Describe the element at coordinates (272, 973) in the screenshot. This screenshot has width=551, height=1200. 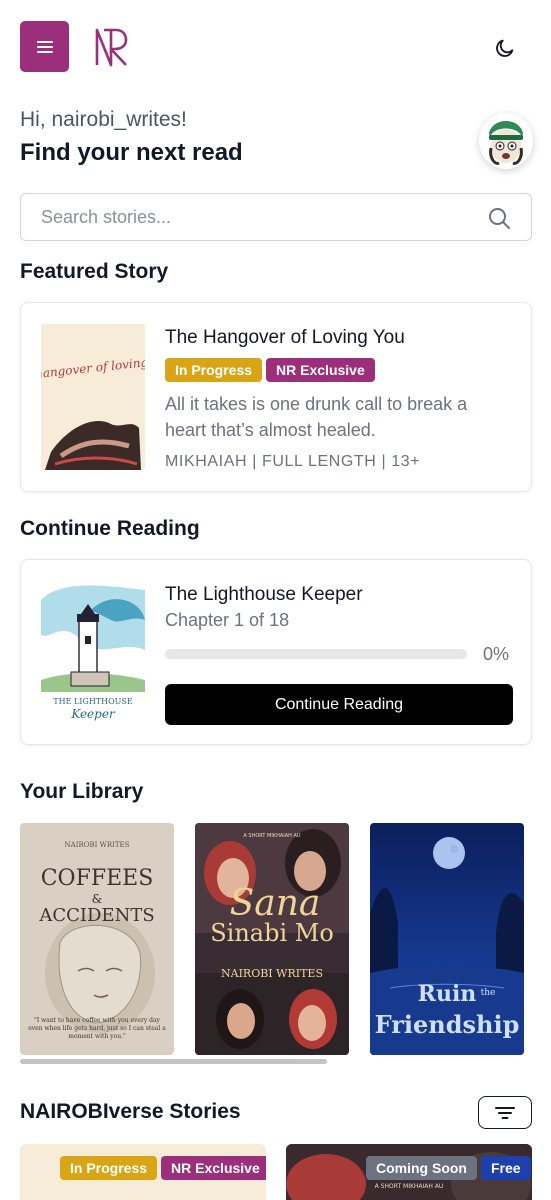
I see `sana-cover-author: NAIROBI WRITES` at that location.